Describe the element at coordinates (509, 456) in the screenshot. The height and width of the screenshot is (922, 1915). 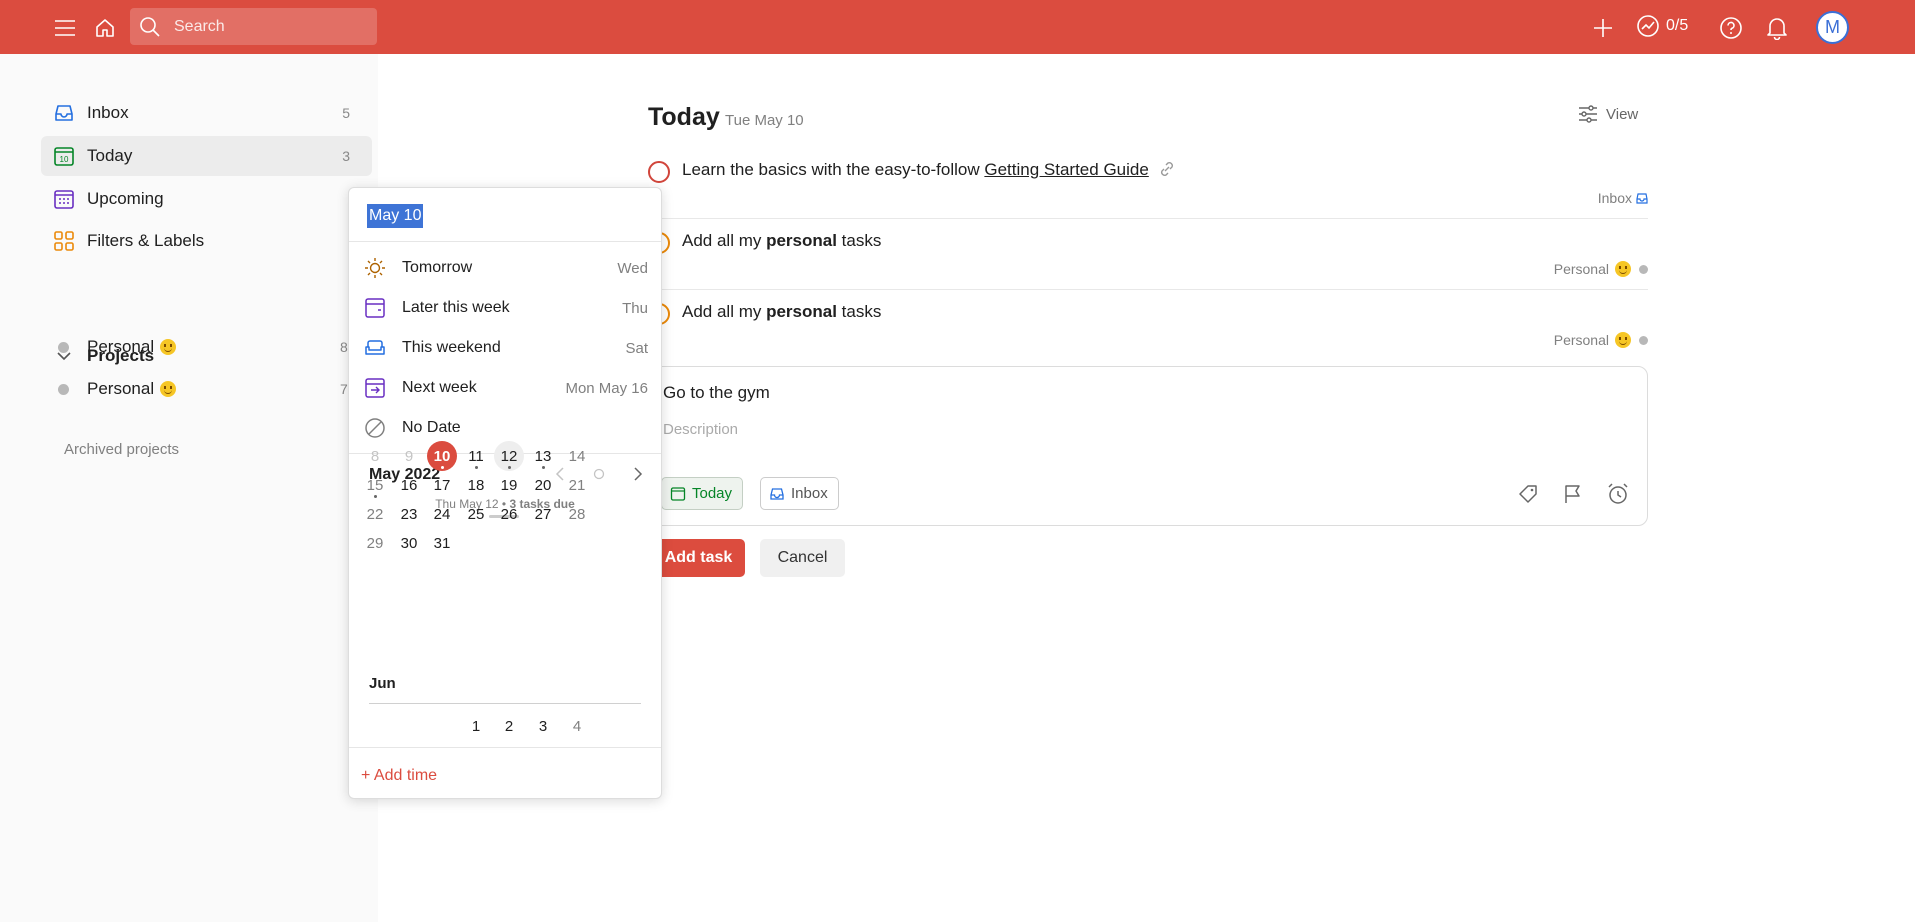
I see `calendar-day: 12` at that location.